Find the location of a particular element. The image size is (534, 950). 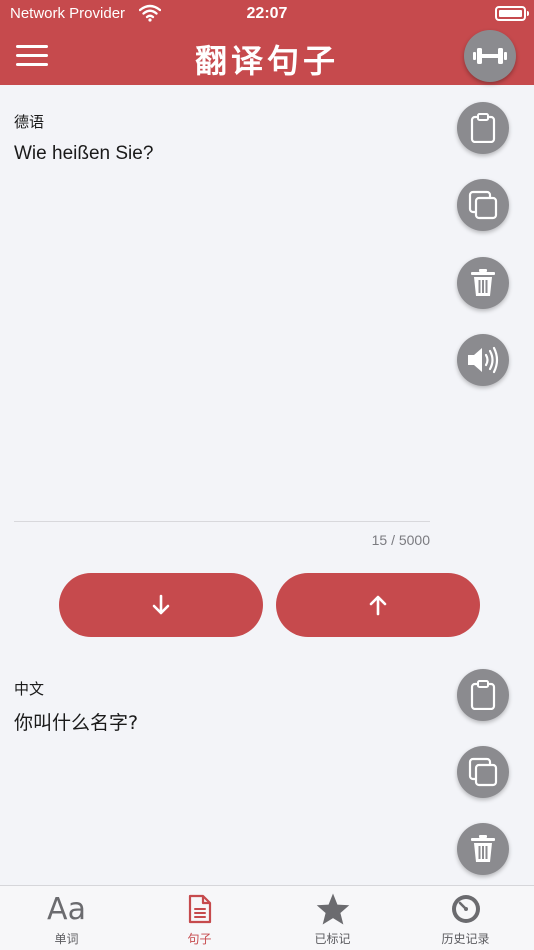

tab-marked: 已标记 is located at coordinates (332, 918).